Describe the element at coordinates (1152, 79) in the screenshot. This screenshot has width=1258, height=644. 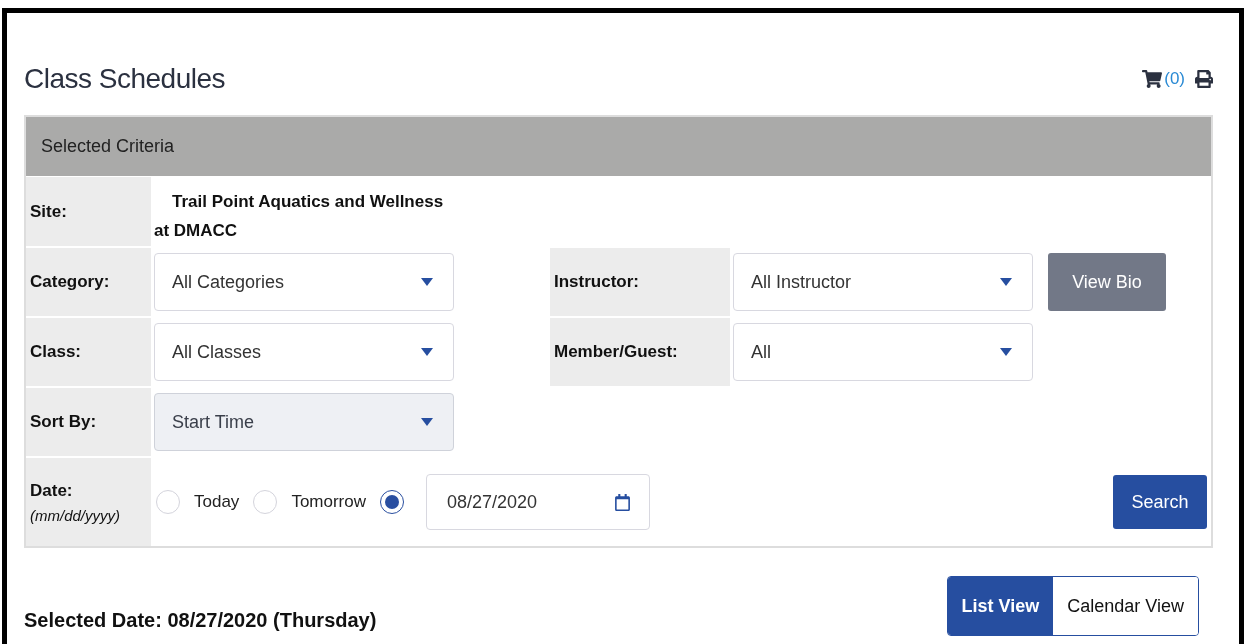
I see `cart-icon` at that location.